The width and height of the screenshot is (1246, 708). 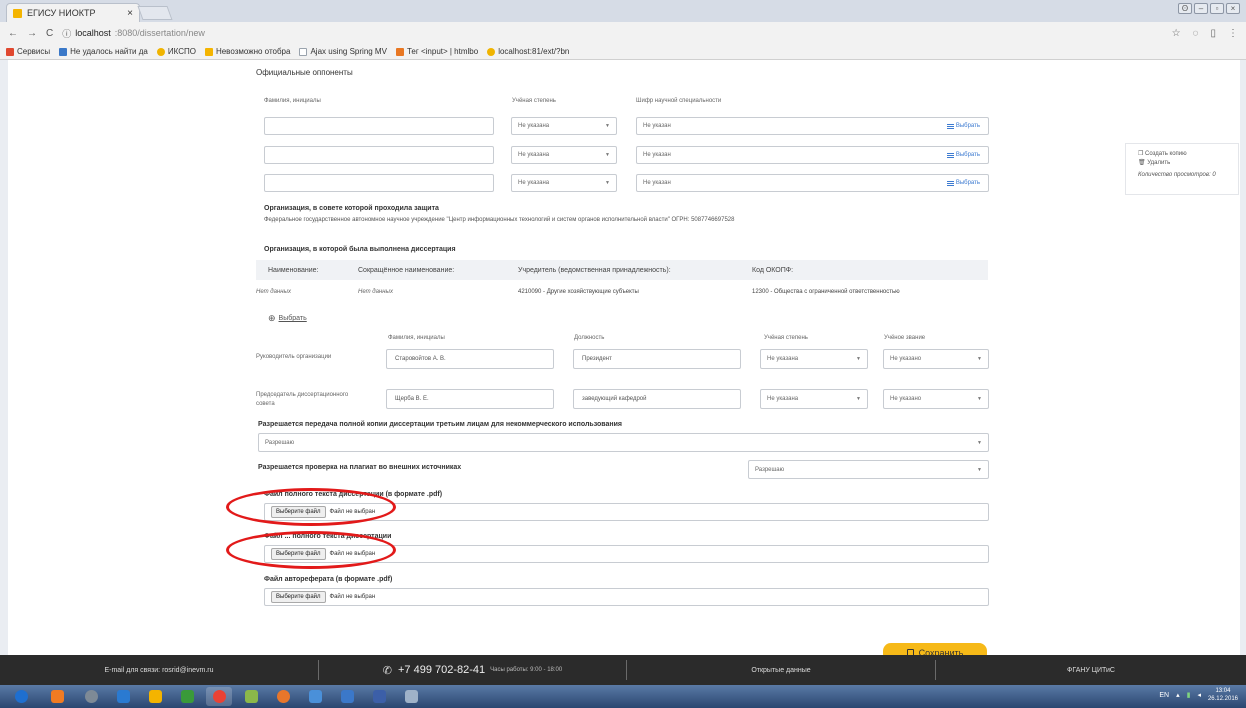 I want to click on start-button, so click(x=21, y=696).